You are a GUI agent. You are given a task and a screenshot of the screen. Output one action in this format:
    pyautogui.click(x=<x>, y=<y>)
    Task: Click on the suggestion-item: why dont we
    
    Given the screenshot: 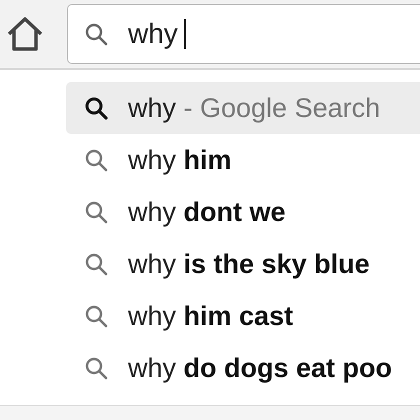 What is the action you would take?
    pyautogui.click(x=243, y=212)
    